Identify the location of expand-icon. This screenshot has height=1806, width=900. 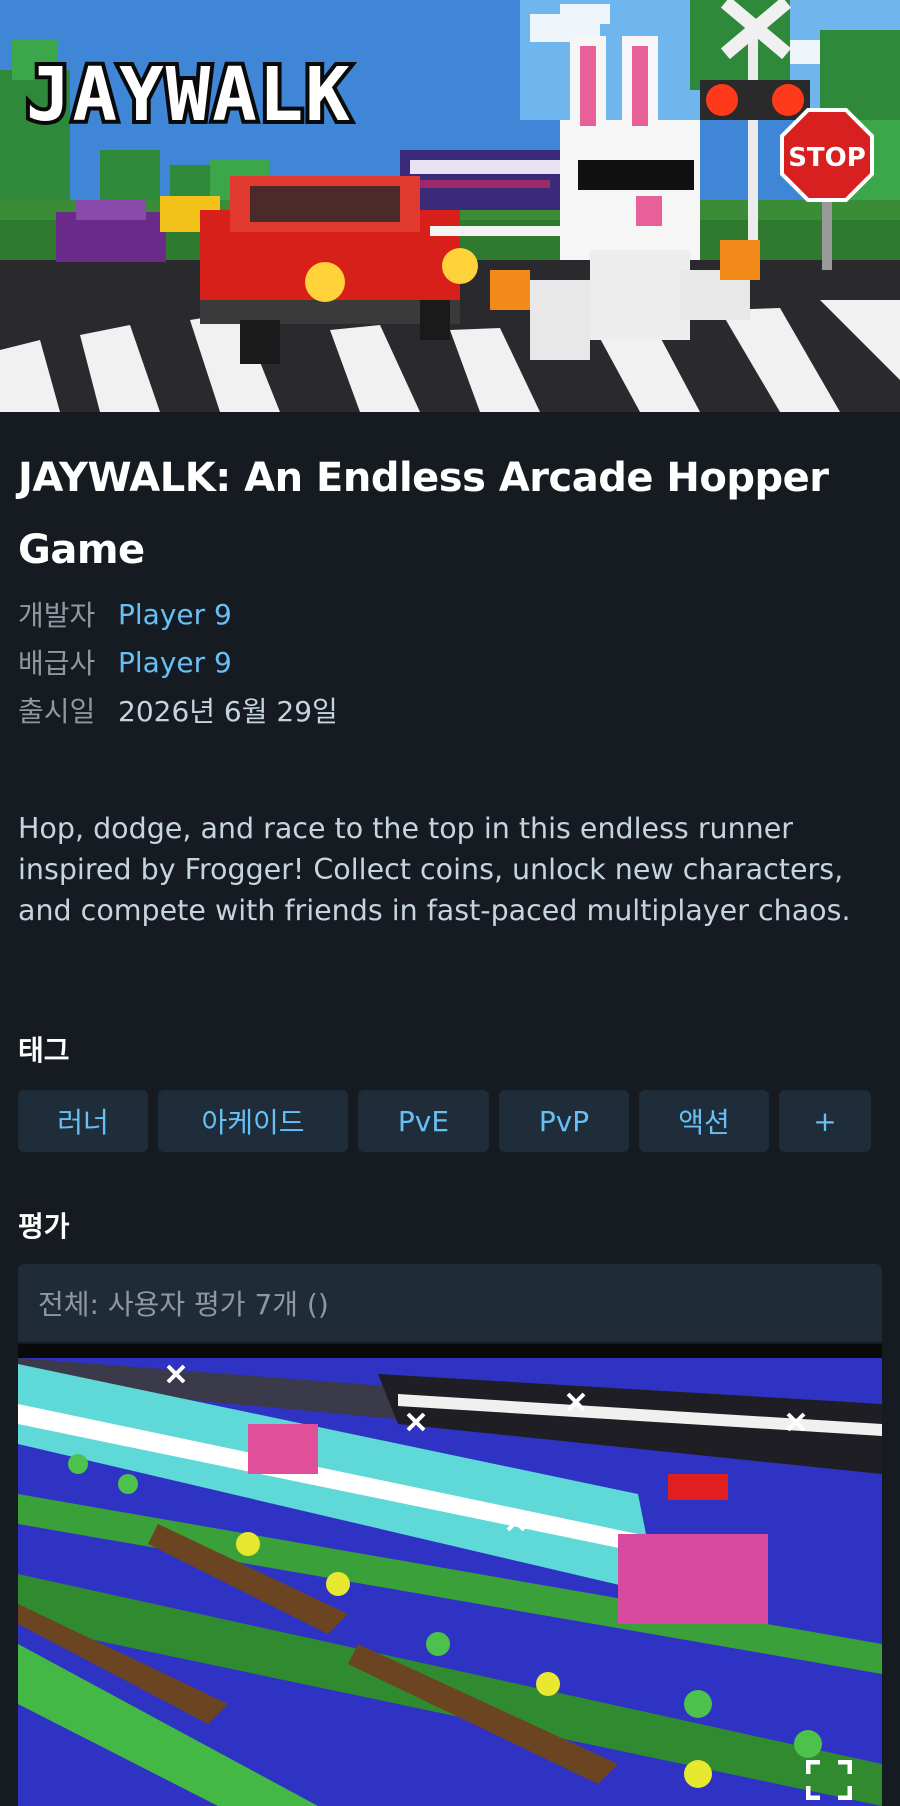
(829, 1780).